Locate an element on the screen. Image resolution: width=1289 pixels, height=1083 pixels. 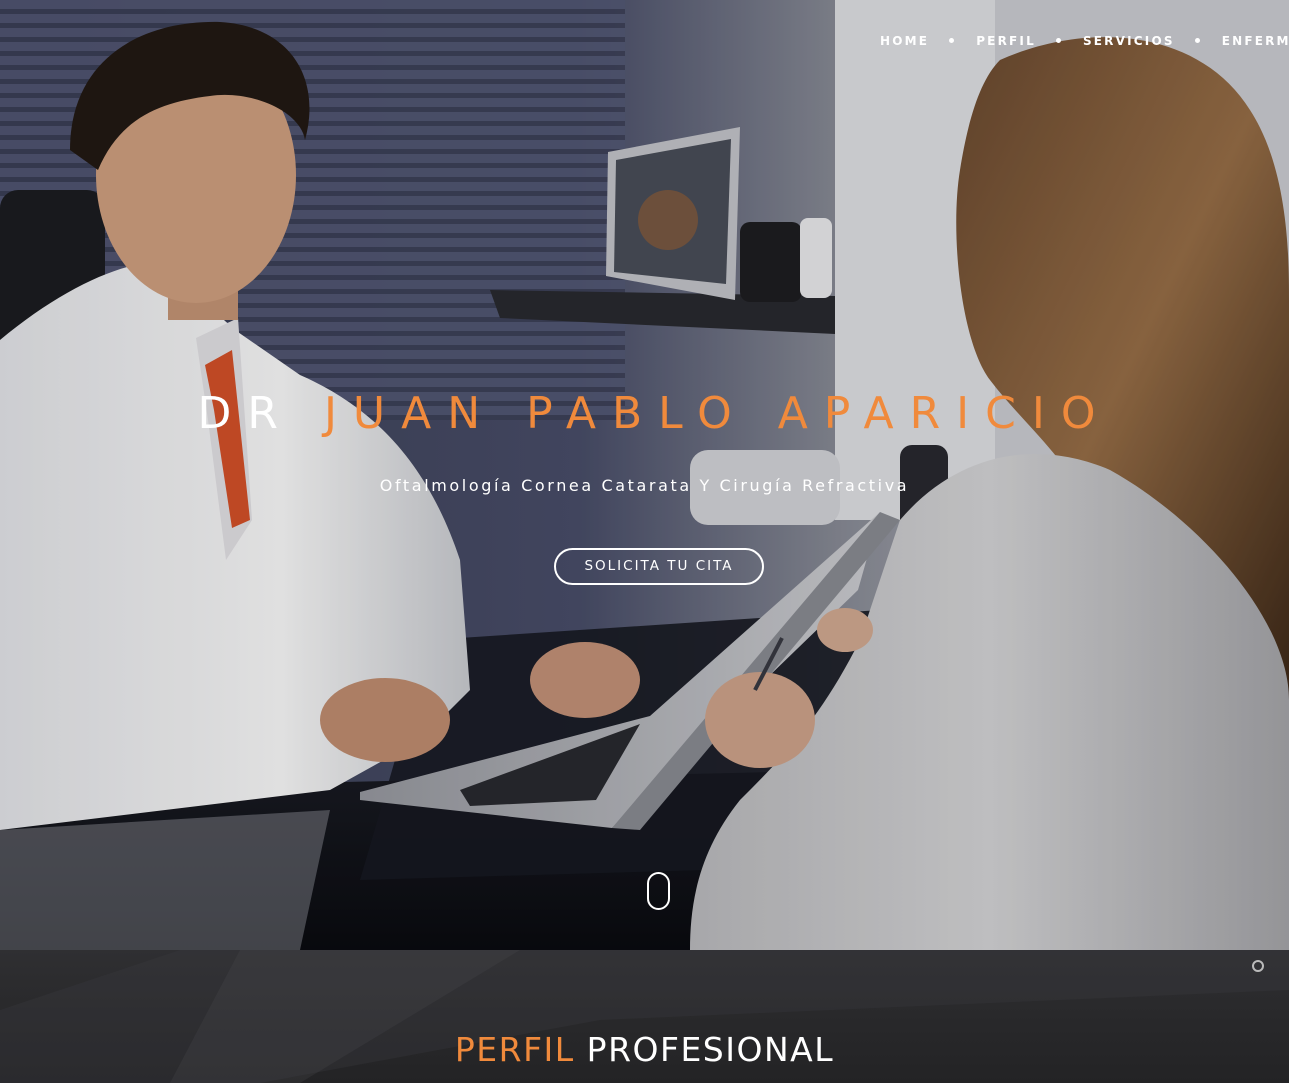
hero-title: DR JUAN PABLO APARICIO is located at coordinates (644, 413).